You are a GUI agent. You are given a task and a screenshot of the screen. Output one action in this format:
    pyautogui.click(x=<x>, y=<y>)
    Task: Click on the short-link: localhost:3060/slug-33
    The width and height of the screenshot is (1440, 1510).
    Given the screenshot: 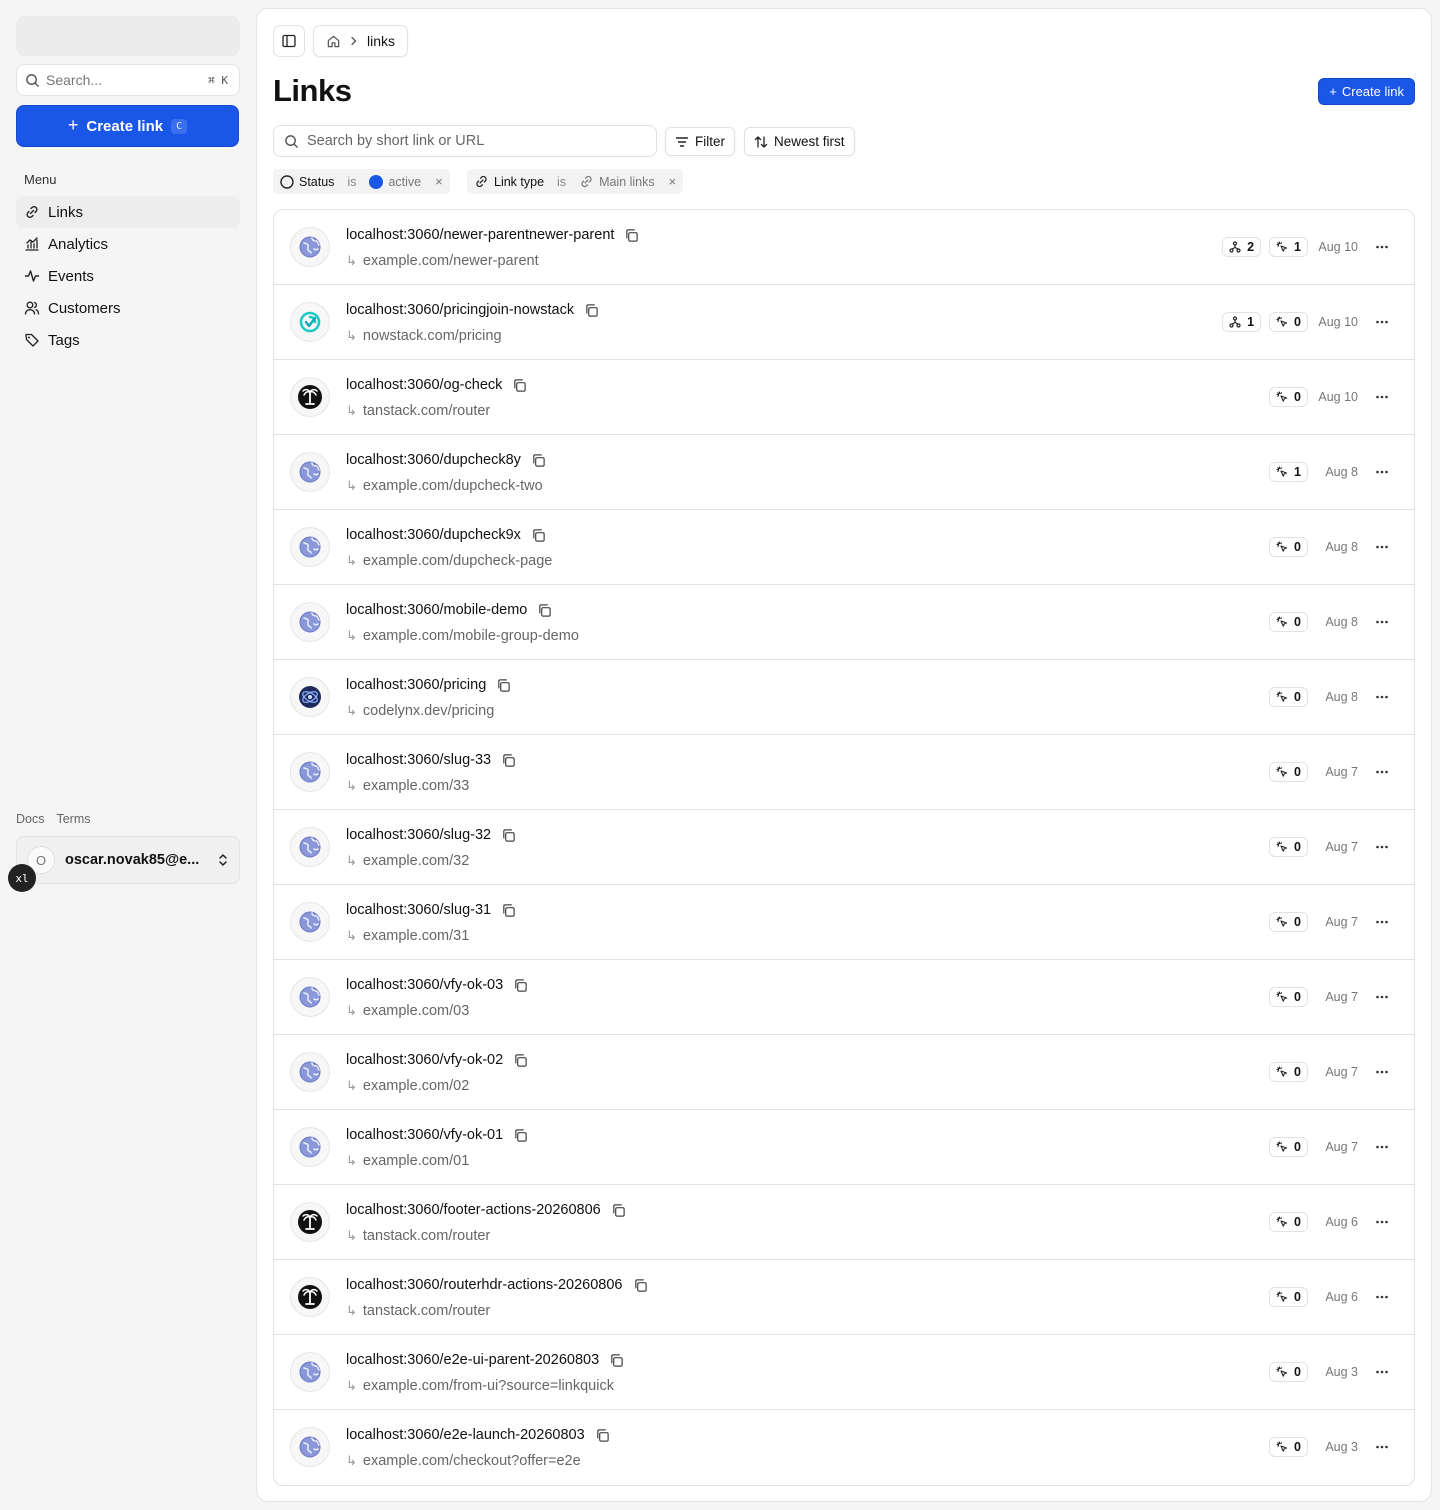 What is the action you would take?
    pyautogui.click(x=418, y=760)
    